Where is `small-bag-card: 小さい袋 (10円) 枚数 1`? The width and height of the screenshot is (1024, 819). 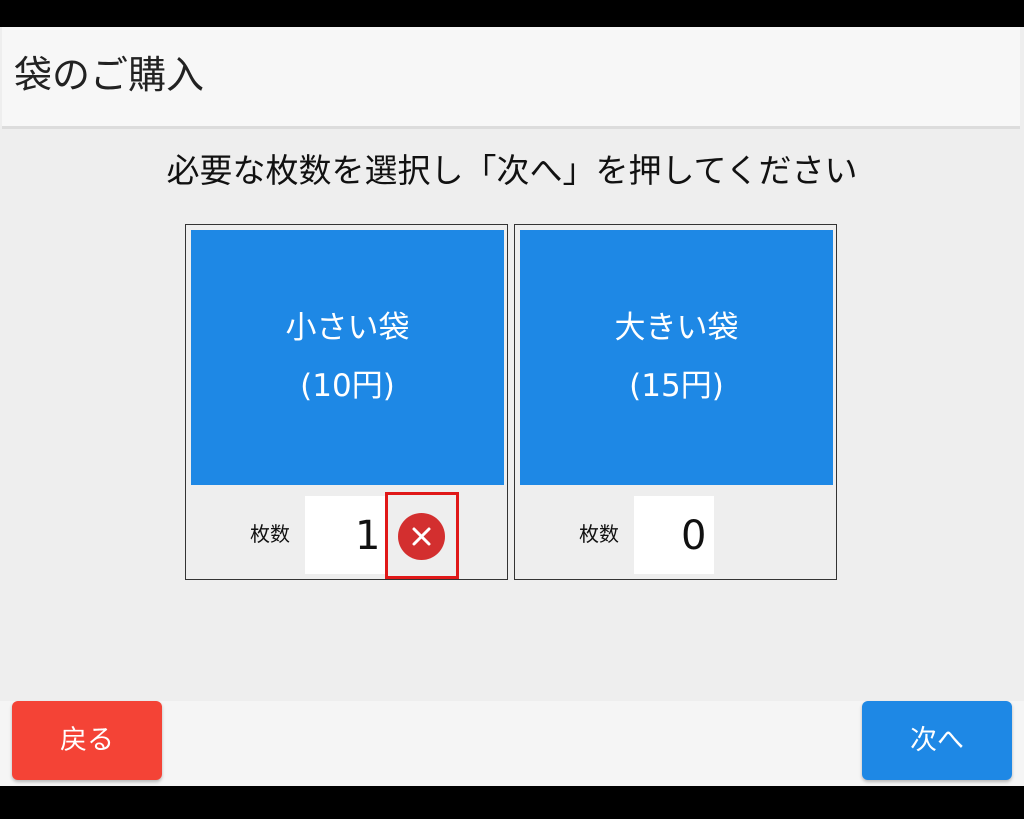 small-bag-card: 小さい袋 (10円) 枚数 1 is located at coordinates (346, 402).